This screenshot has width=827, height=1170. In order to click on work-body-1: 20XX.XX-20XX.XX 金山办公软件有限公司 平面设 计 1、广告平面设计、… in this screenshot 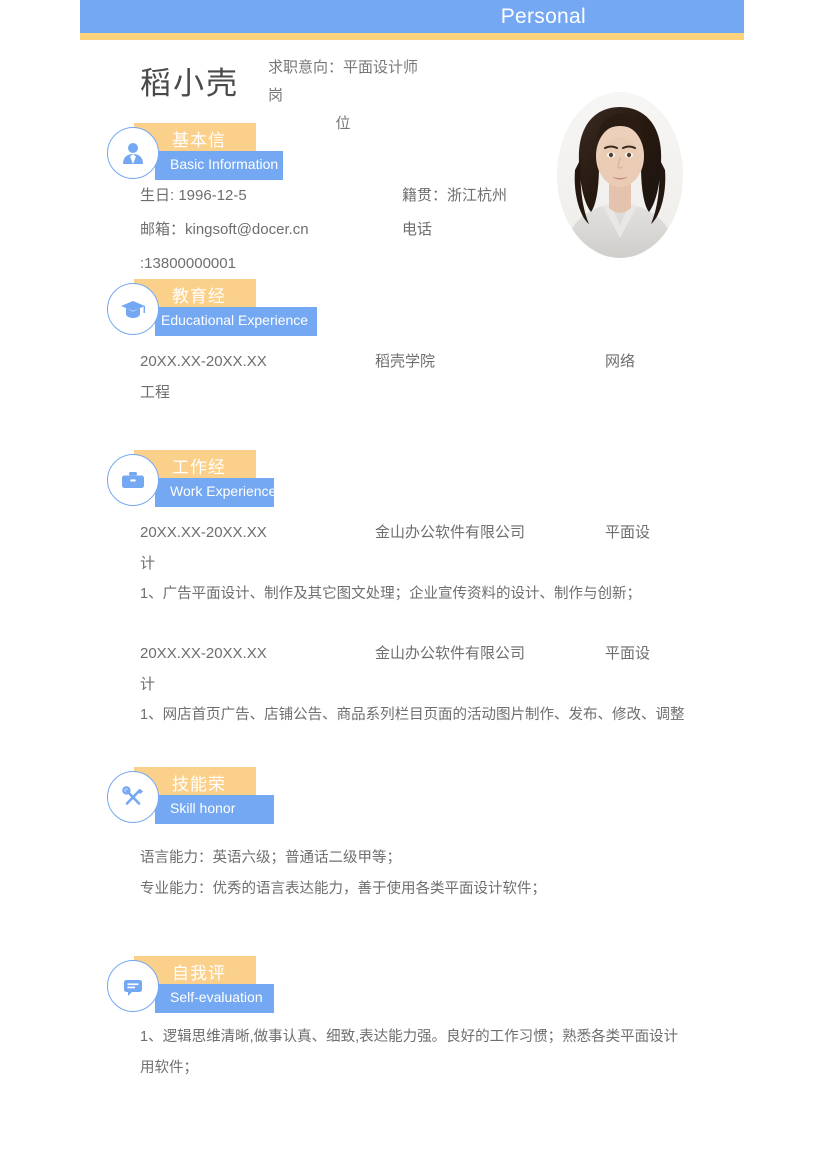, I will do `click(429, 563)`.